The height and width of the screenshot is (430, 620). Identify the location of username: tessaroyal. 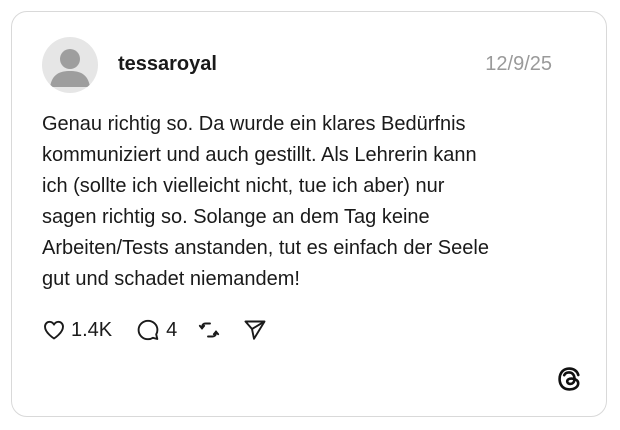
(167, 64).